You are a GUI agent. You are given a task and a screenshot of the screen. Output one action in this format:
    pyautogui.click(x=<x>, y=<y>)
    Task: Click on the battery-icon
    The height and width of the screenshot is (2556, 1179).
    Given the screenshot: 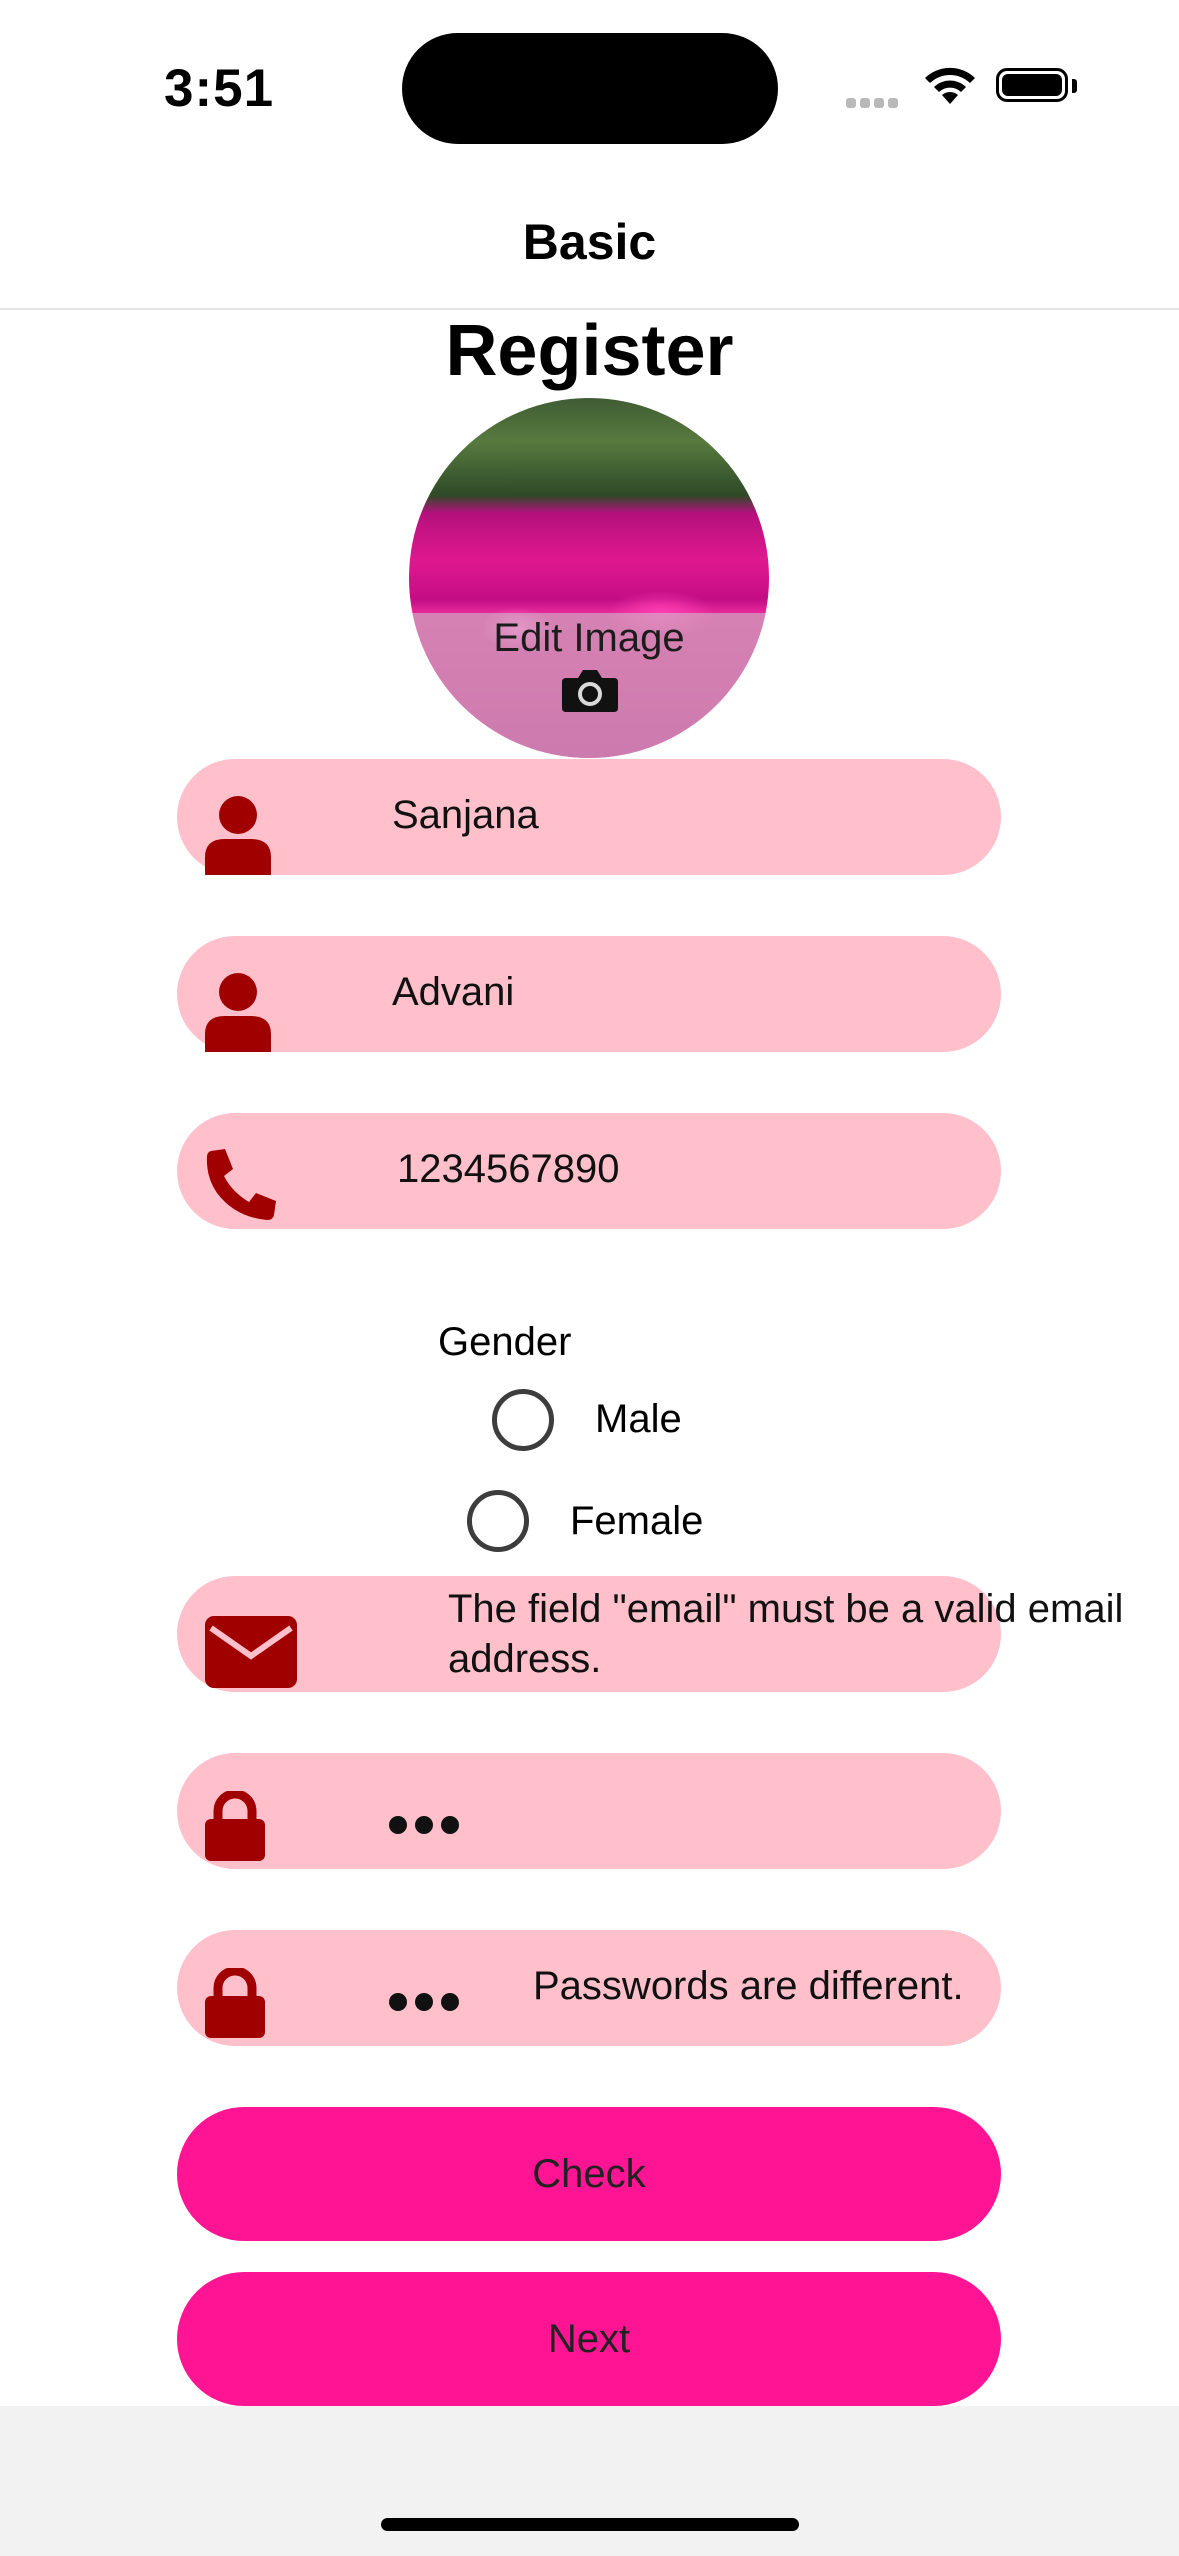 What is the action you would take?
    pyautogui.click(x=1032, y=85)
    